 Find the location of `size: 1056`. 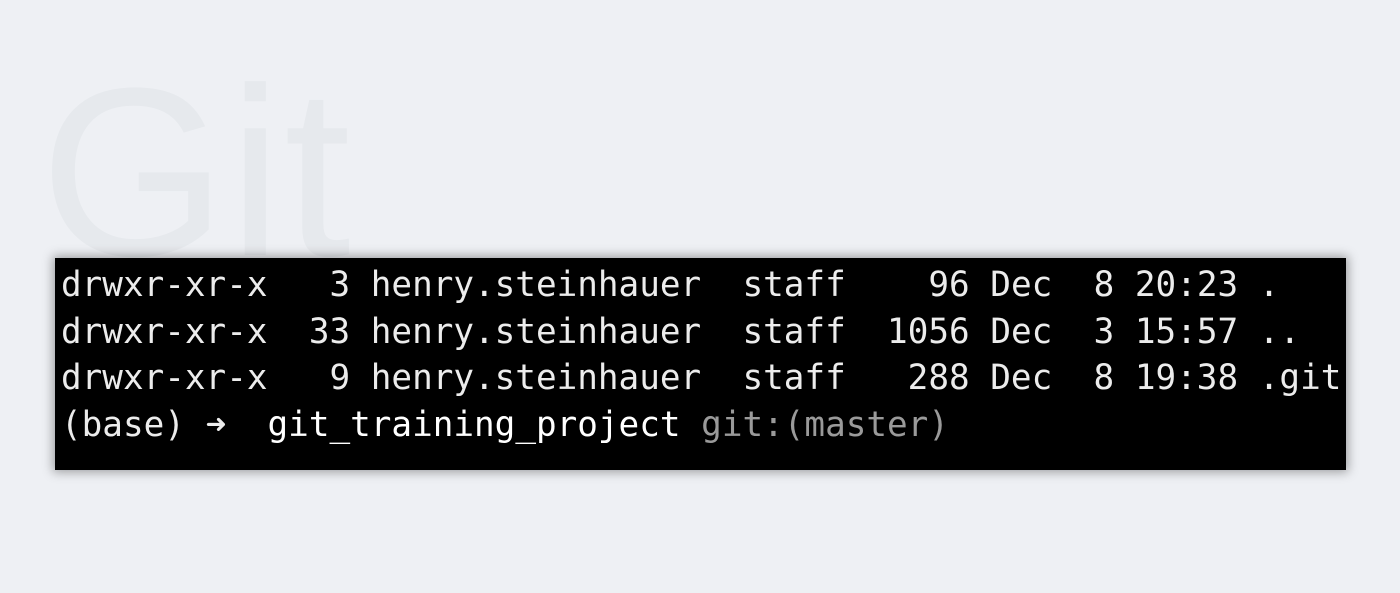

size: 1056 is located at coordinates (928, 331).